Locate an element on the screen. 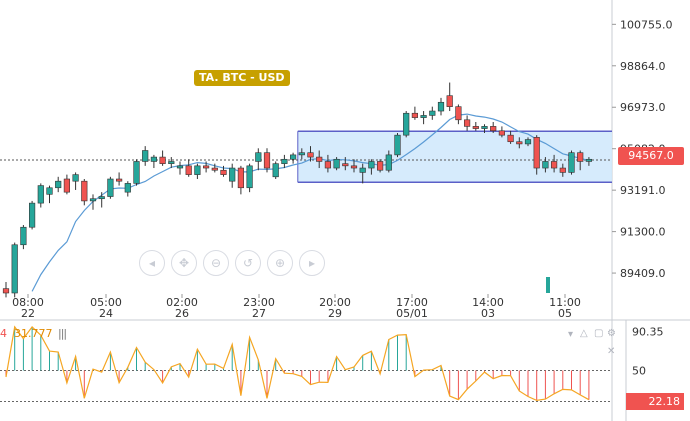  pan-icon: ✥ is located at coordinates (184, 263).